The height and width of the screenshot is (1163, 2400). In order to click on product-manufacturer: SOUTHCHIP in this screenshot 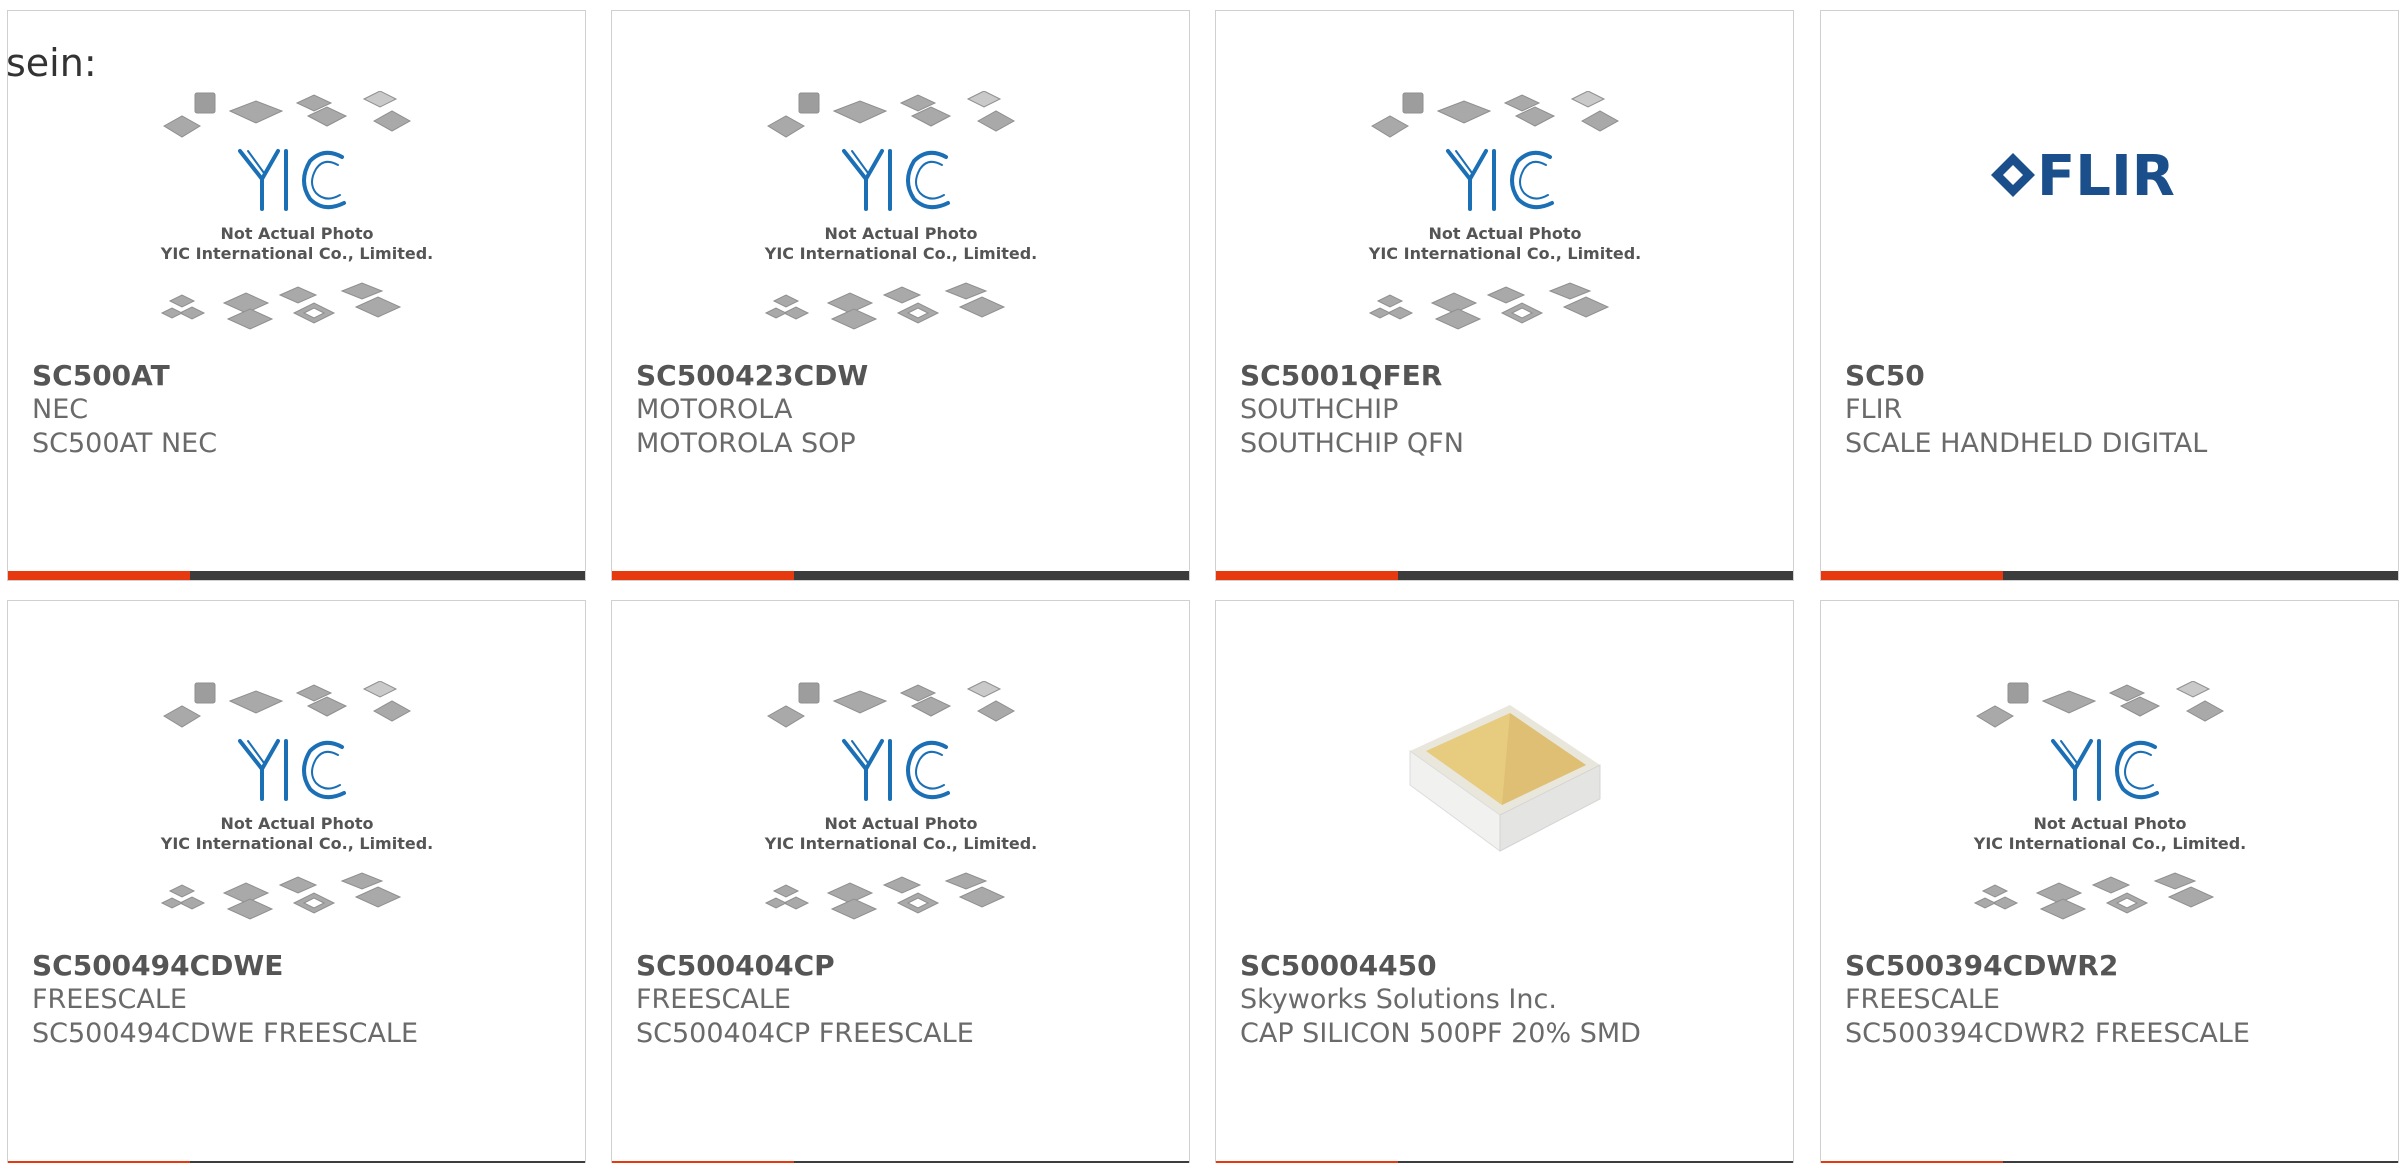, I will do `click(1319, 409)`.